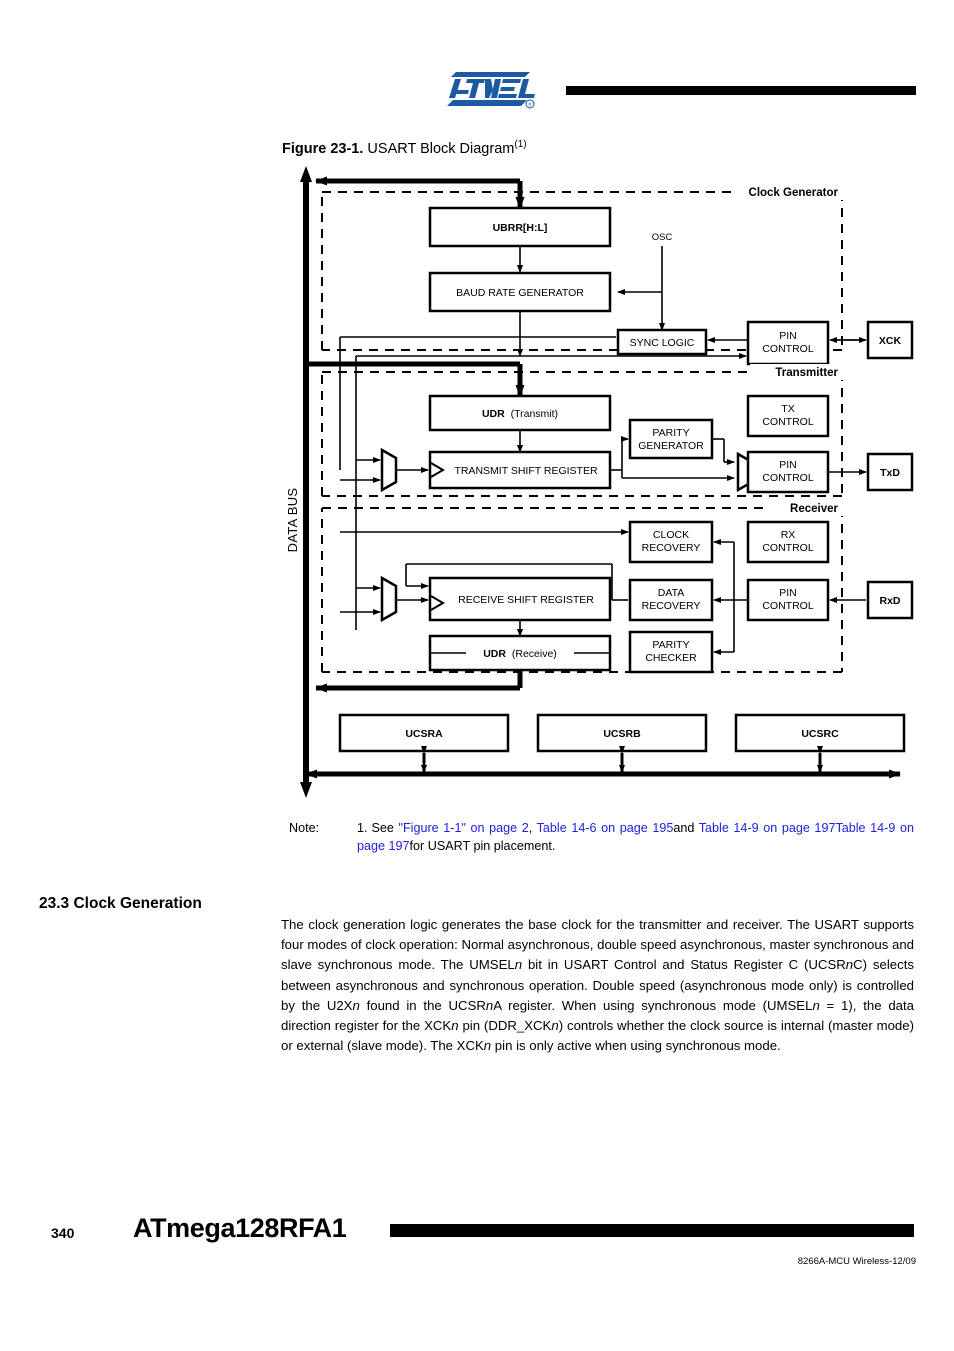 This screenshot has width=954, height=1351. Describe the element at coordinates (671, 548) in the screenshot. I see `block-clock-recovery-line2: RECOVERY` at that location.